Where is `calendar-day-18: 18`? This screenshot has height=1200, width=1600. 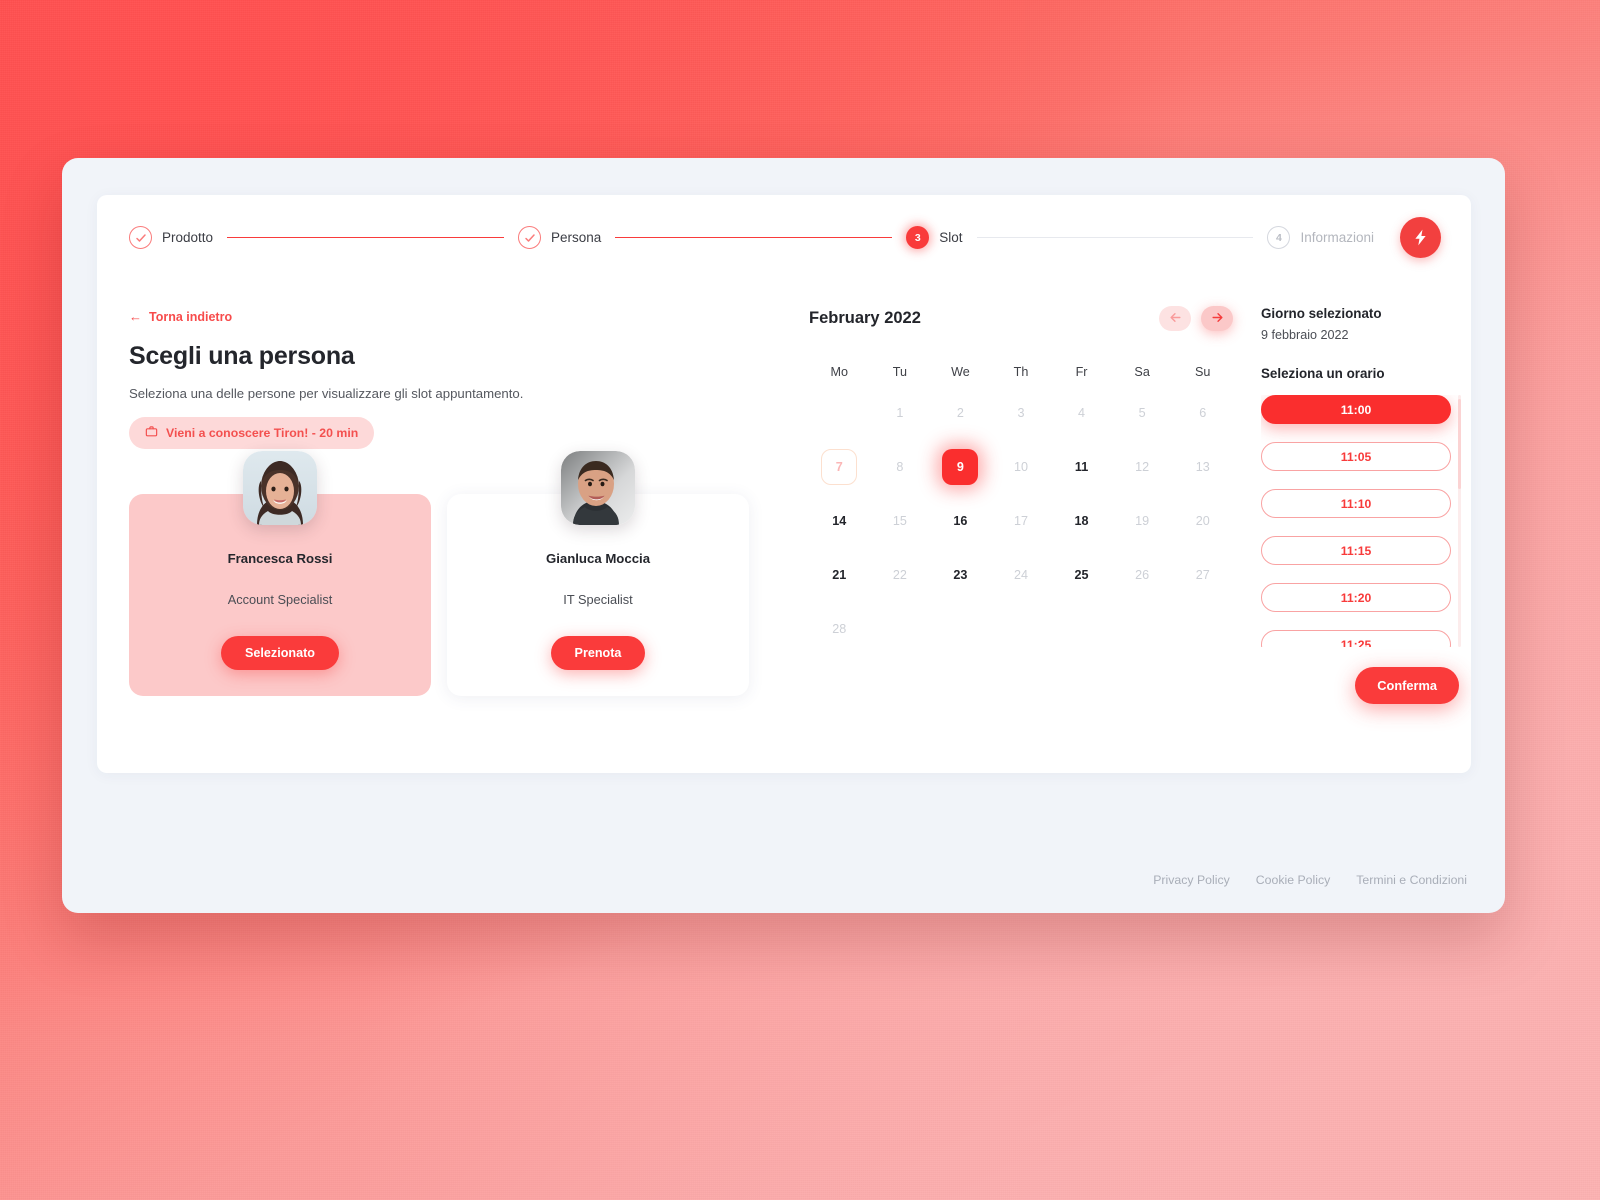
calendar-day-18: 18 is located at coordinates (1082, 521).